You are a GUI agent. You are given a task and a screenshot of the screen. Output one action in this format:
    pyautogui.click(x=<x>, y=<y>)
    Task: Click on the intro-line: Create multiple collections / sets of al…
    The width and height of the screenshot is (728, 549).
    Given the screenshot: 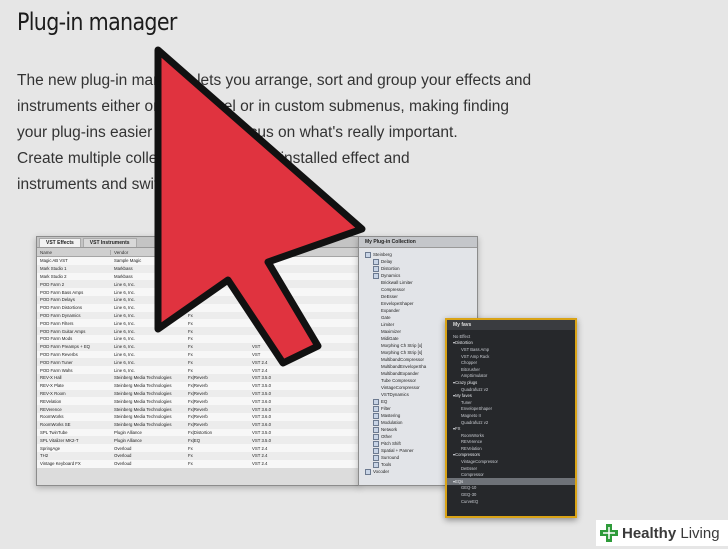 What is the action you would take?
    pyautogui.click(x=213, y=158)
    